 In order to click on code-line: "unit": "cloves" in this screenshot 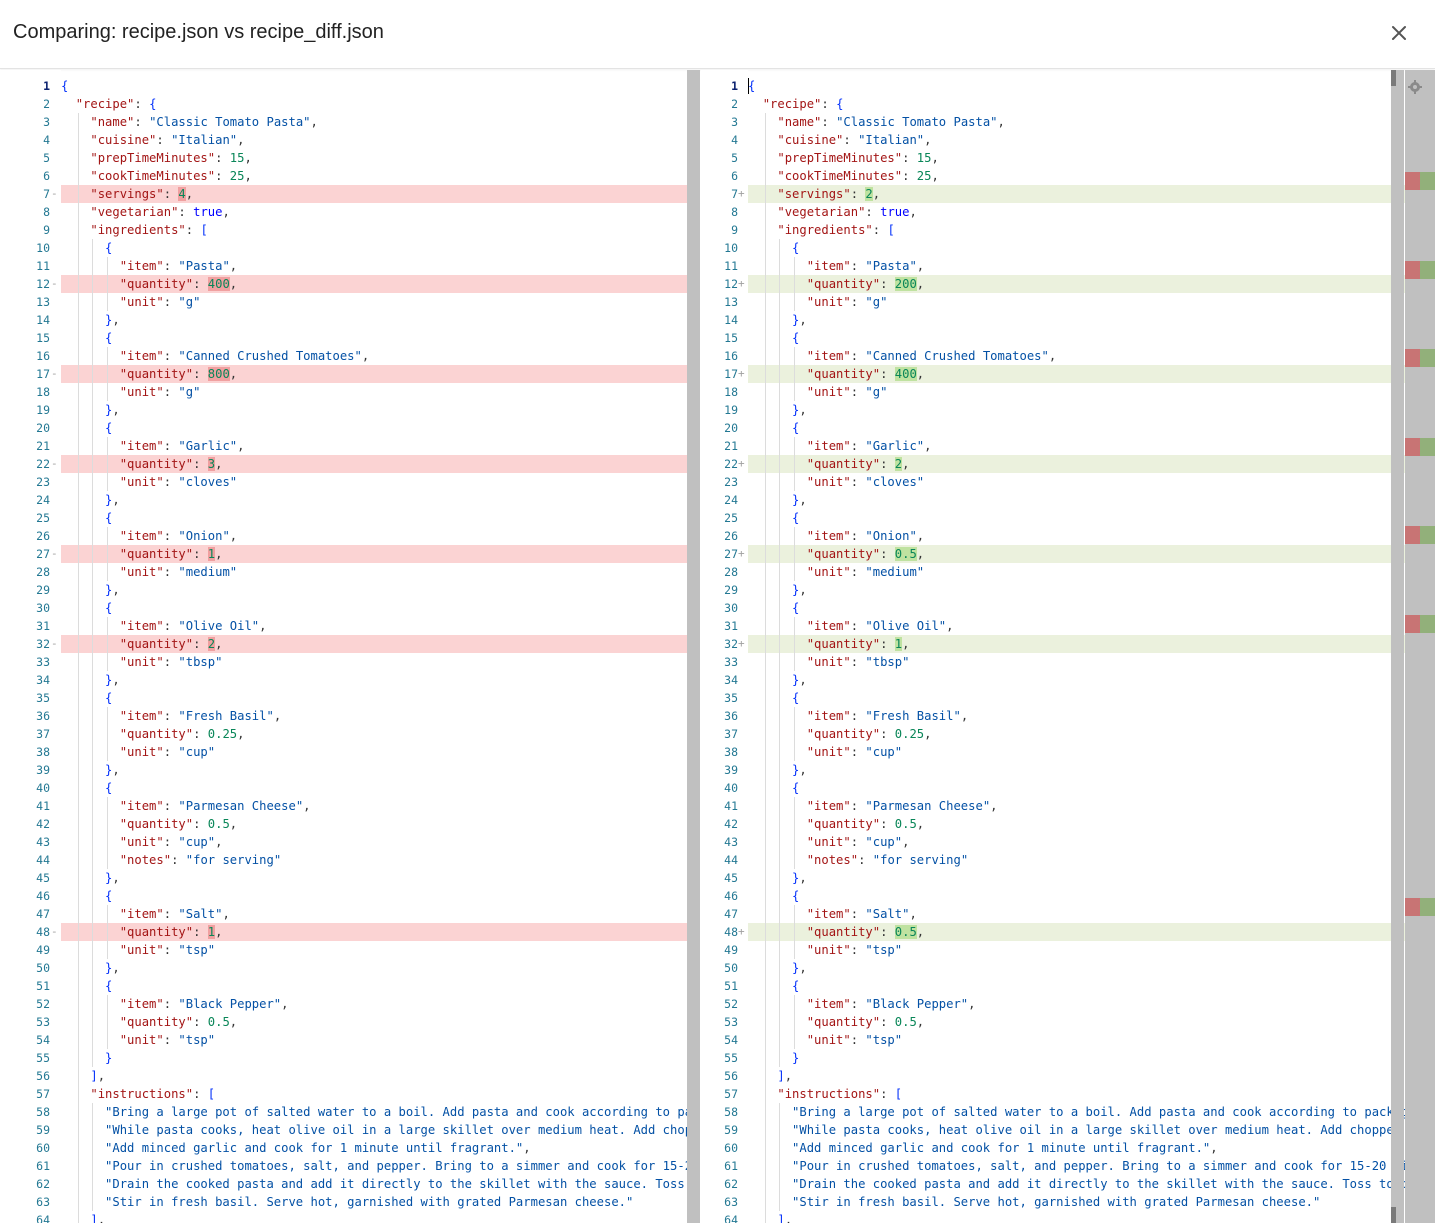, I will do `click(1076, 482)`.